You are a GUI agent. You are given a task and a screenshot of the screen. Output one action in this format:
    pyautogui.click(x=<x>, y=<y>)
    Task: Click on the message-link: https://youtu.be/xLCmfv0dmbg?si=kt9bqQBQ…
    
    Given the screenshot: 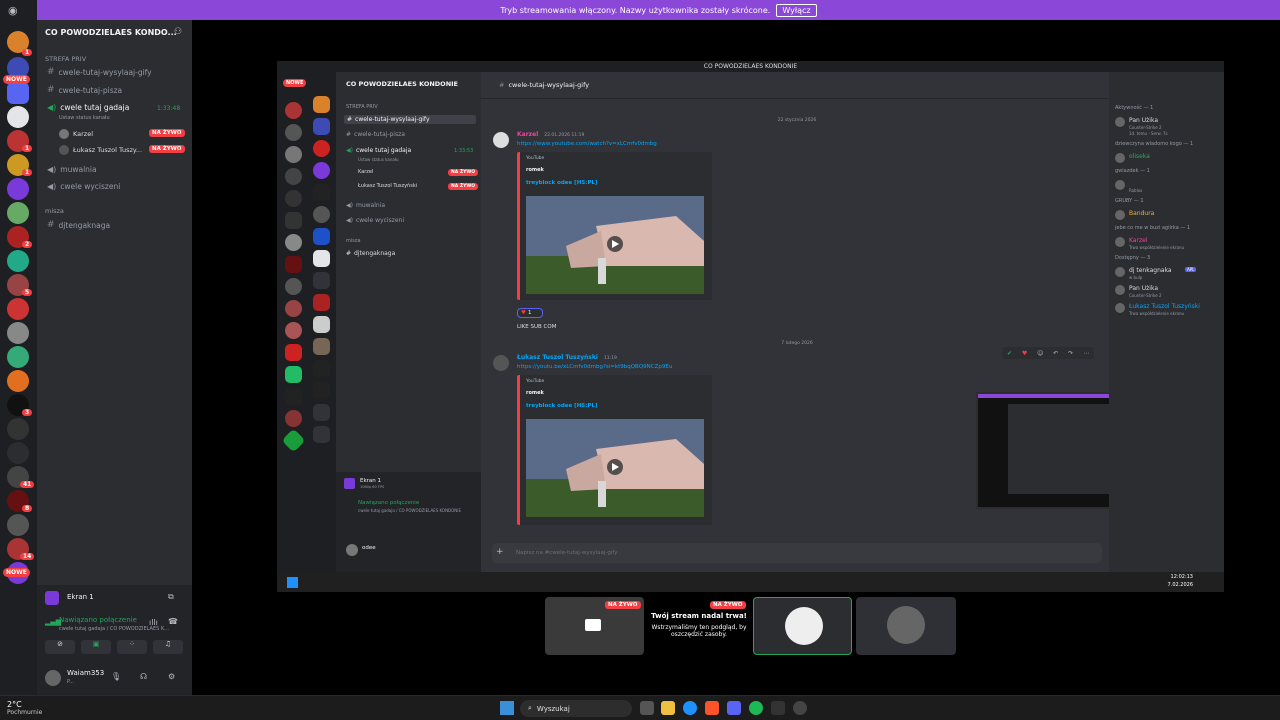 What is the action you would take?
    pyautogui.click(x=594, y=367)
    